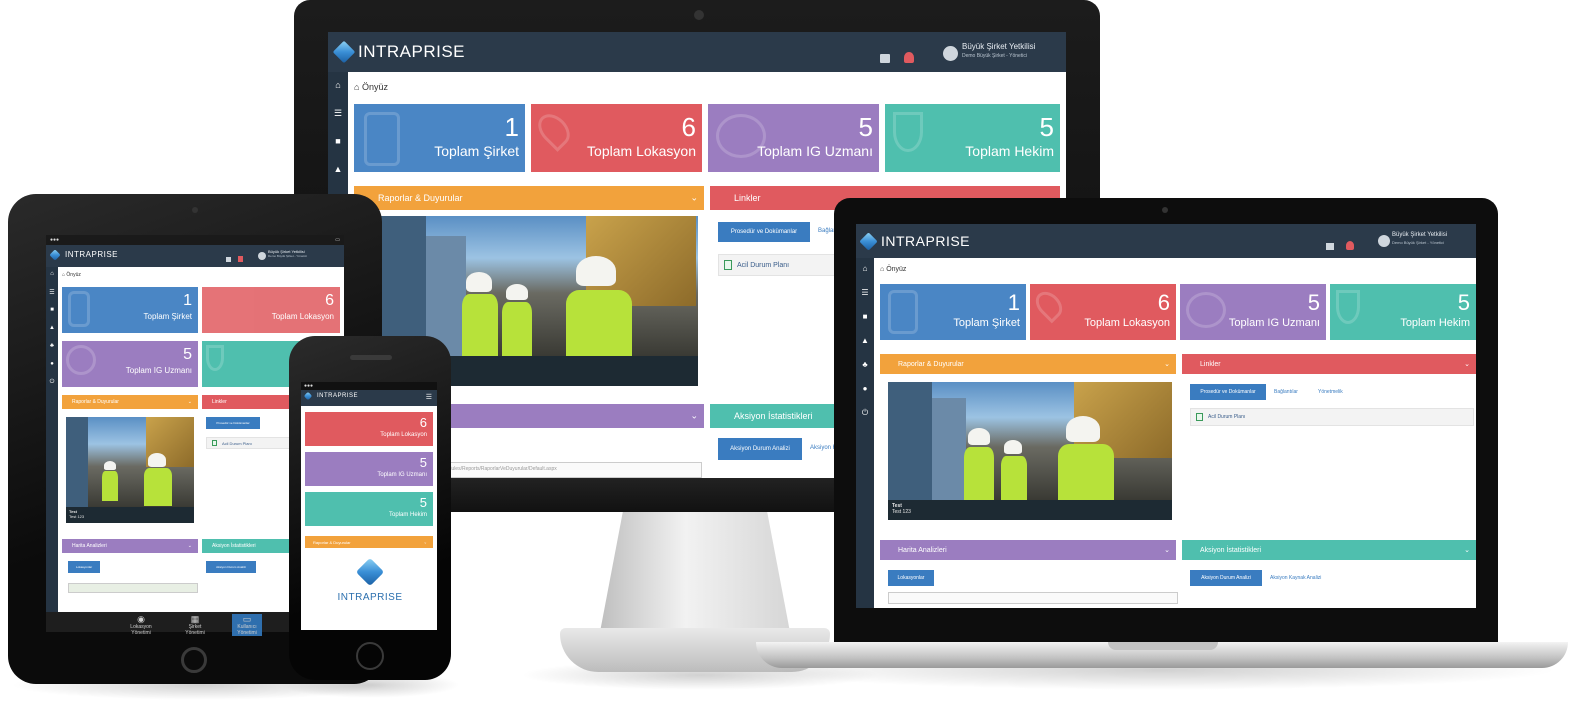  I want to click on tile-label: Toplam Şirket, so click(986, 323).